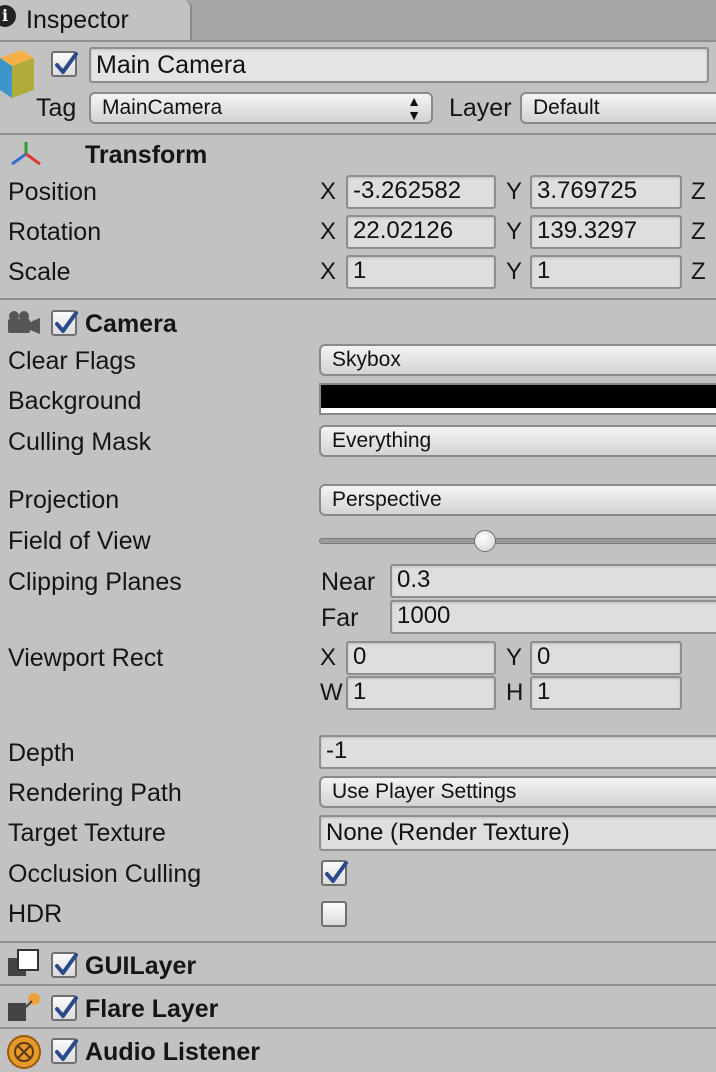 This screenshot has height=1072, width=716. What do you see at coordinates (515, 692) in the screenshot?
I see `viewport-h-label: H` at bounding box center [515, 692].